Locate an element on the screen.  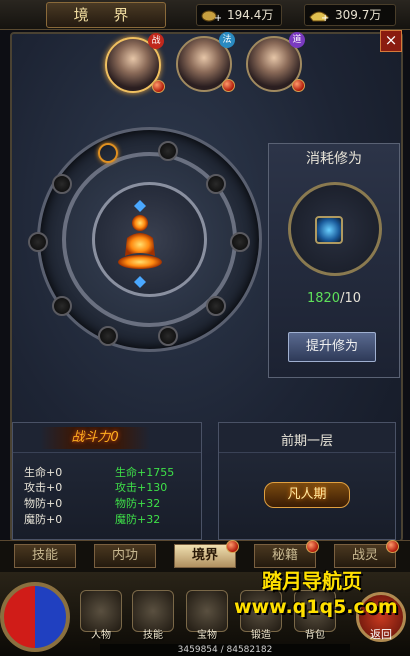
gold-coin-icon: + is located at coordinates (211, 16).